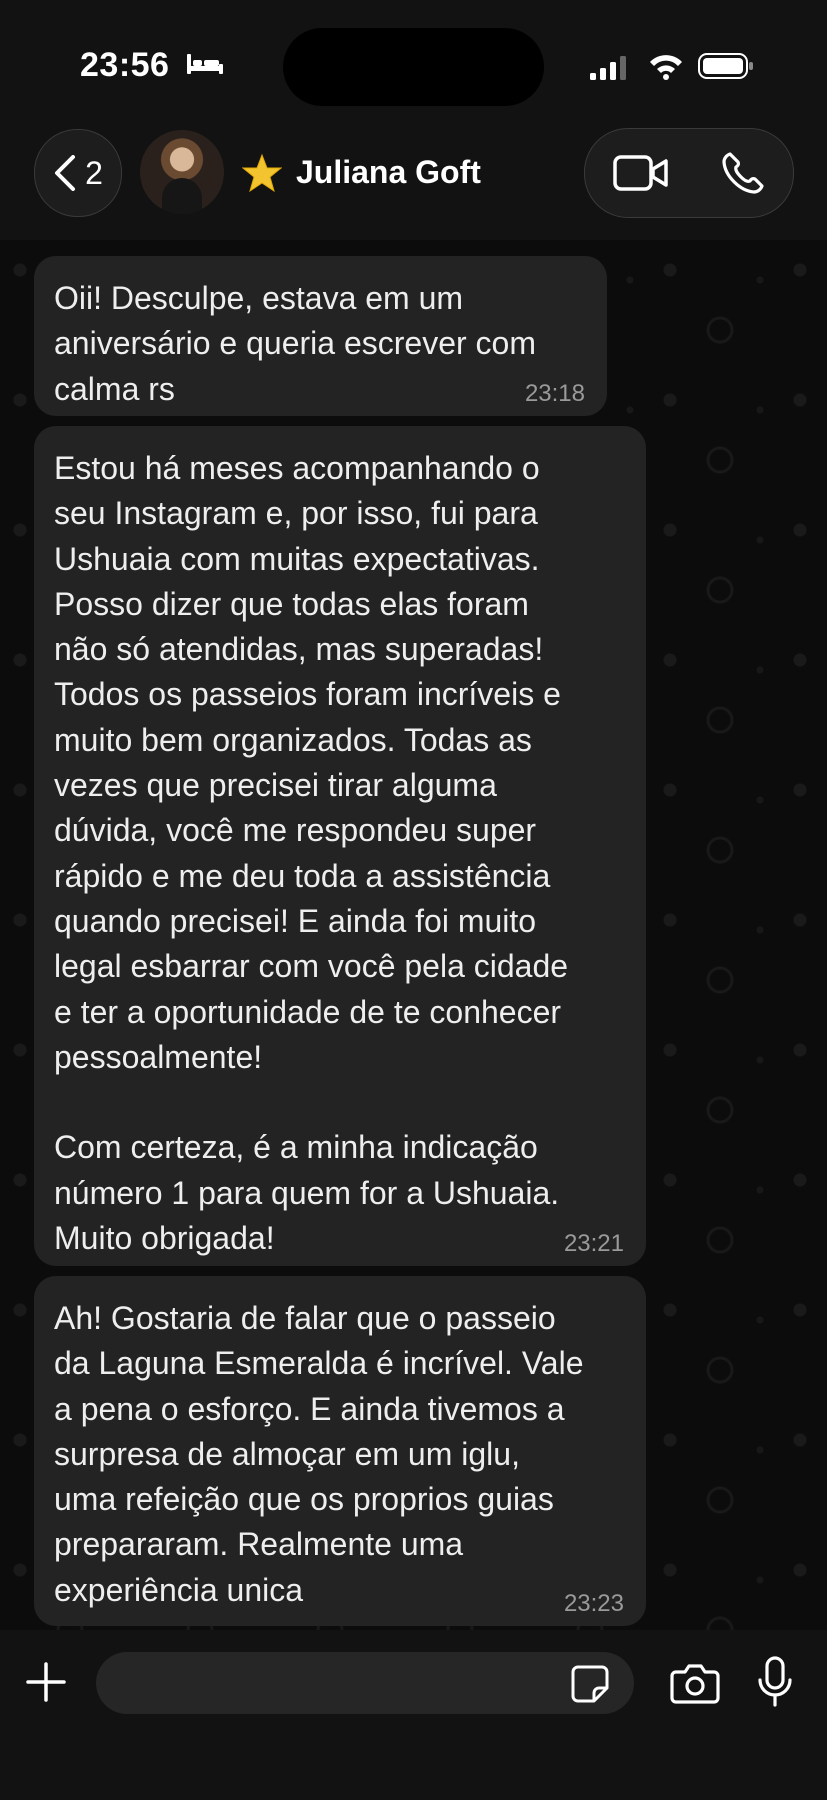 This screenshot has height=1800, width=827. I want to click on phone-icon, so click(743, 173).